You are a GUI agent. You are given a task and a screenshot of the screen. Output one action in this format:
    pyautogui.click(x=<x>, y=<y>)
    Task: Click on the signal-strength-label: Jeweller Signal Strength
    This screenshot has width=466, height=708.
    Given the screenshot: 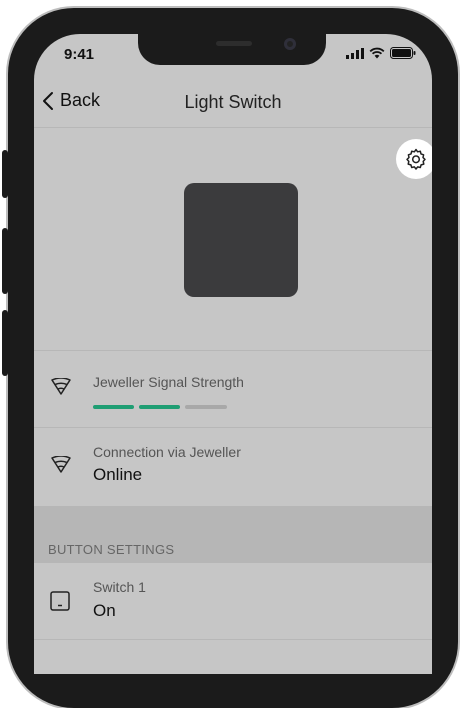 What is the action you would take?
    pyautogui.click(x=168, y=382)
    